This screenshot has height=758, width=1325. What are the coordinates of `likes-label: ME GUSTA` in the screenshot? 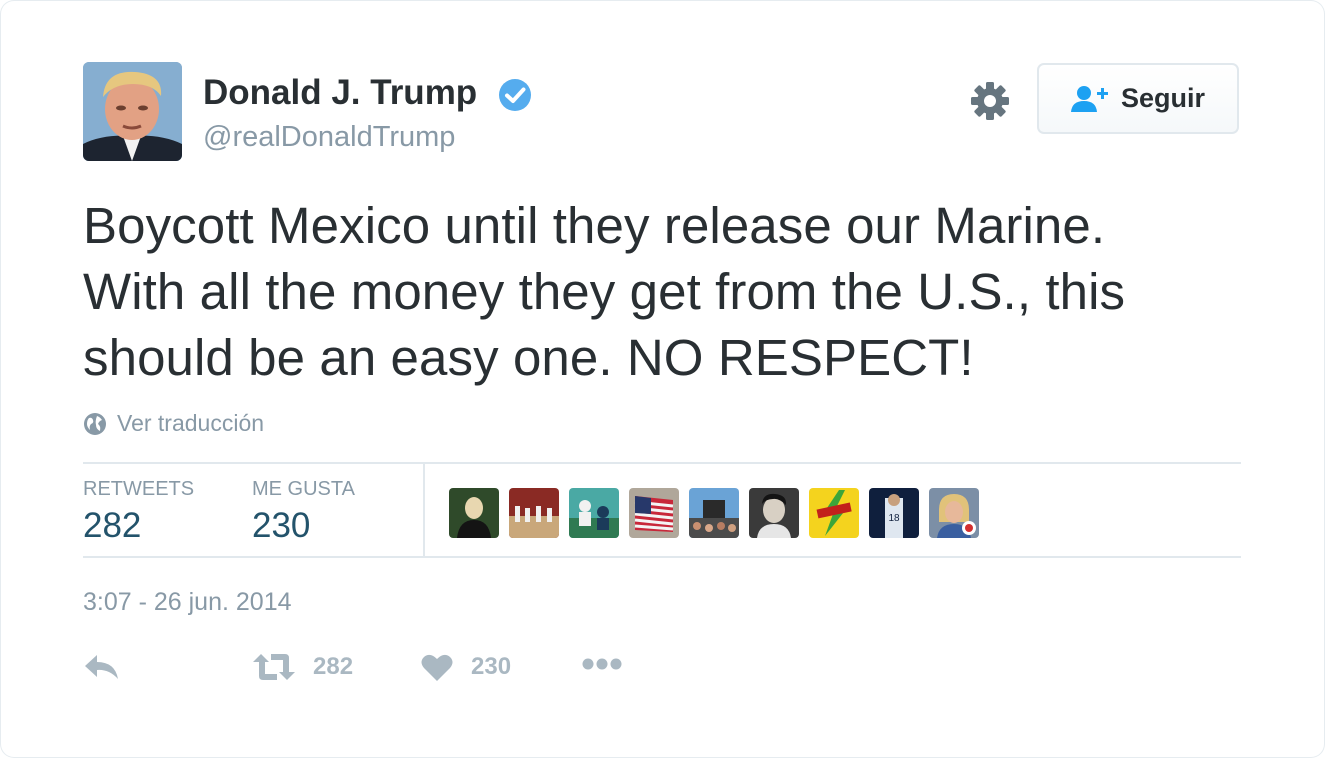 It's located at (303, 489).